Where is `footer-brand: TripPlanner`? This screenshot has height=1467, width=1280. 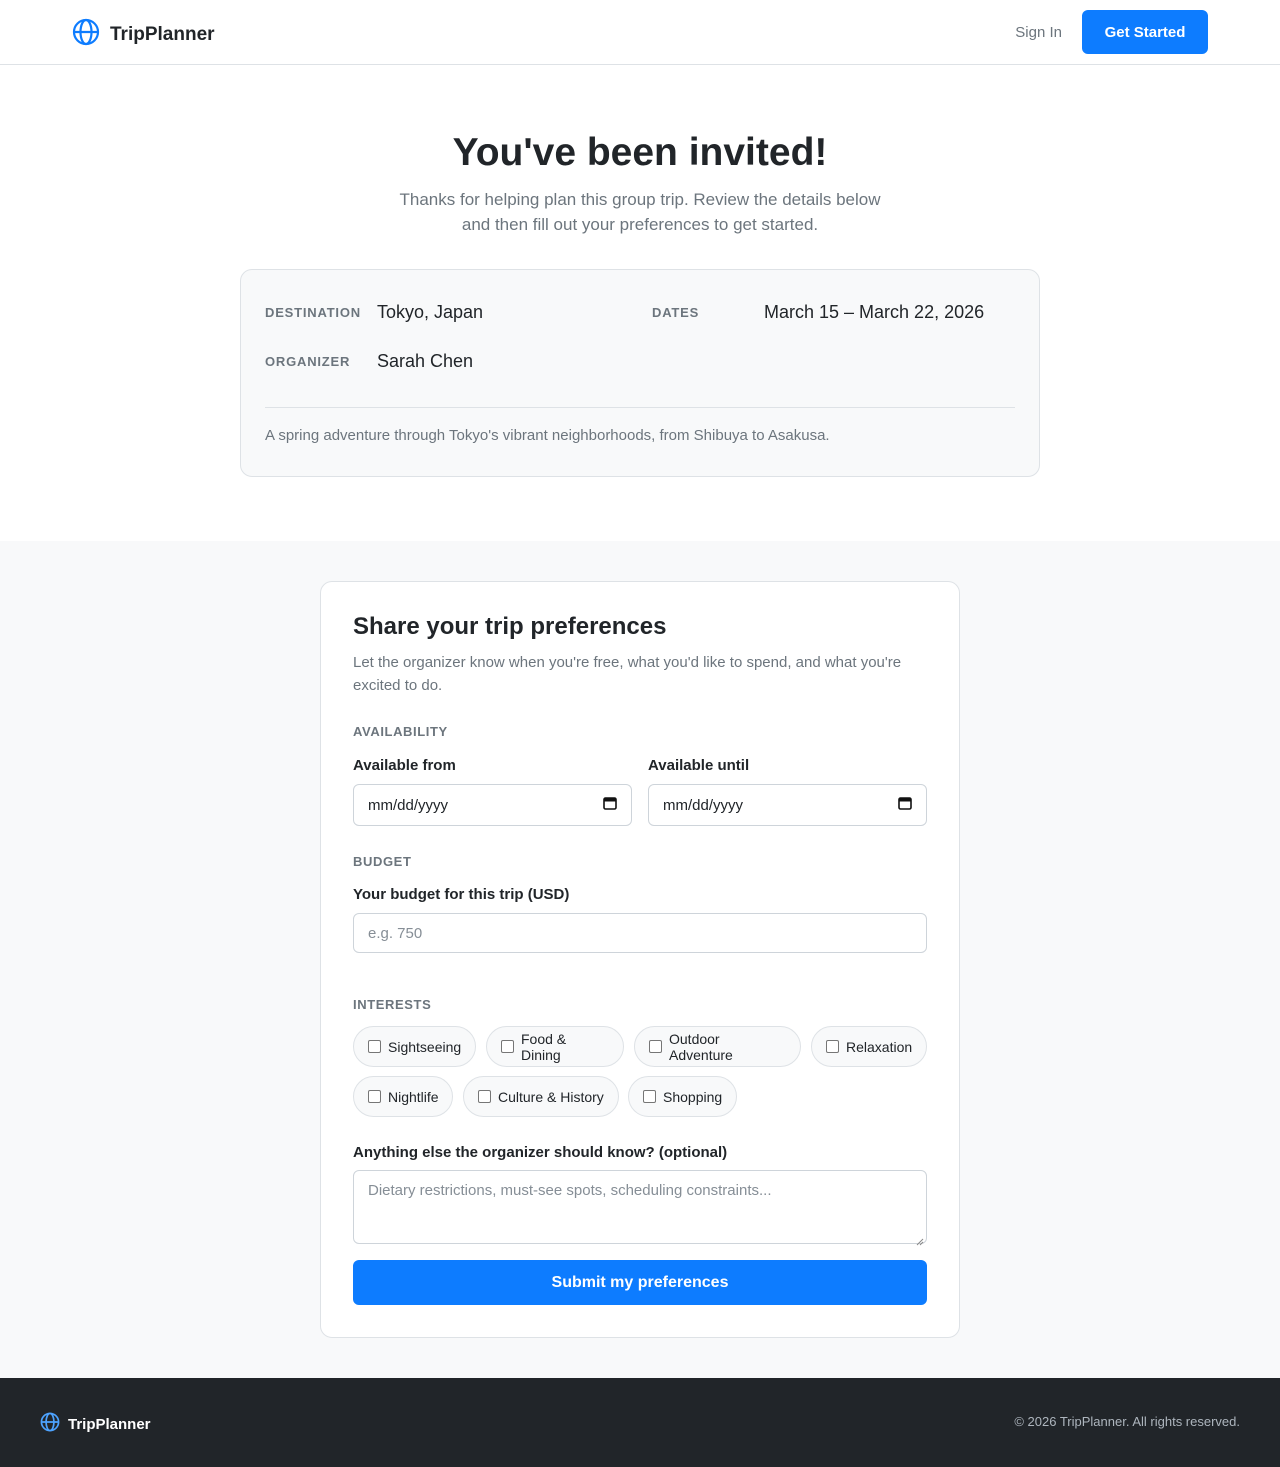
footer-brand: TripPlanner is located at coordinates (95, 1424).